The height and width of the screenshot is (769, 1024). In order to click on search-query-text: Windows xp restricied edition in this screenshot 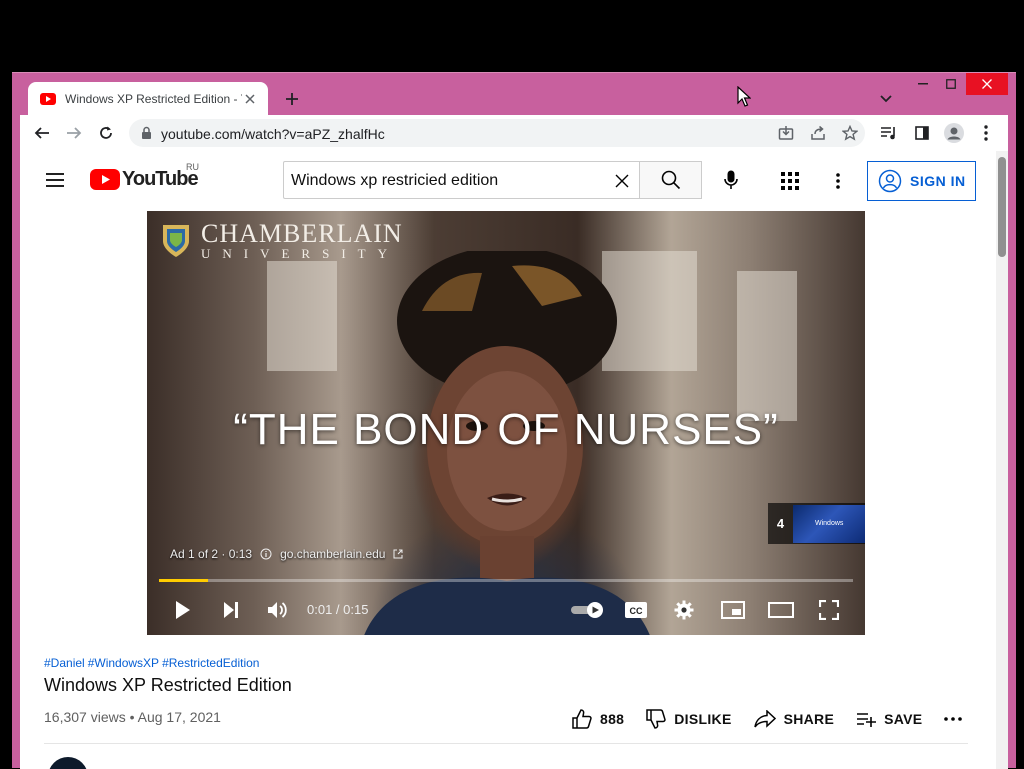, I will do `click(395, 180)`.